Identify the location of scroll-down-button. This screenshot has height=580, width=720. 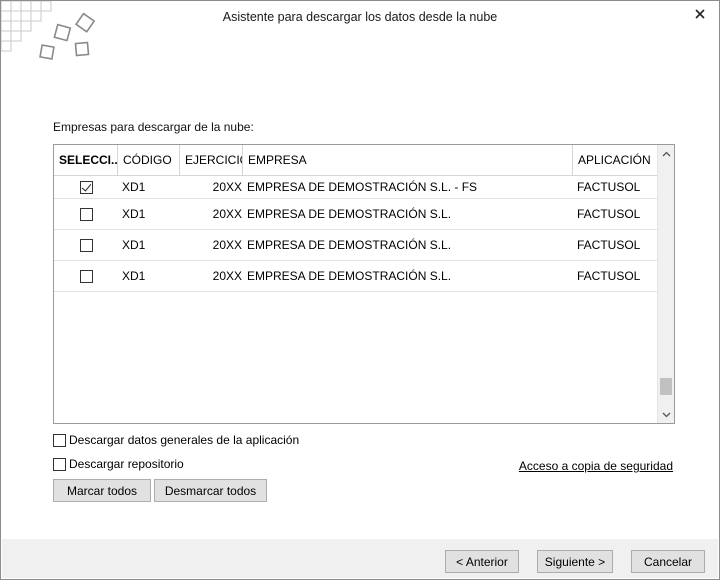
(666, 414).